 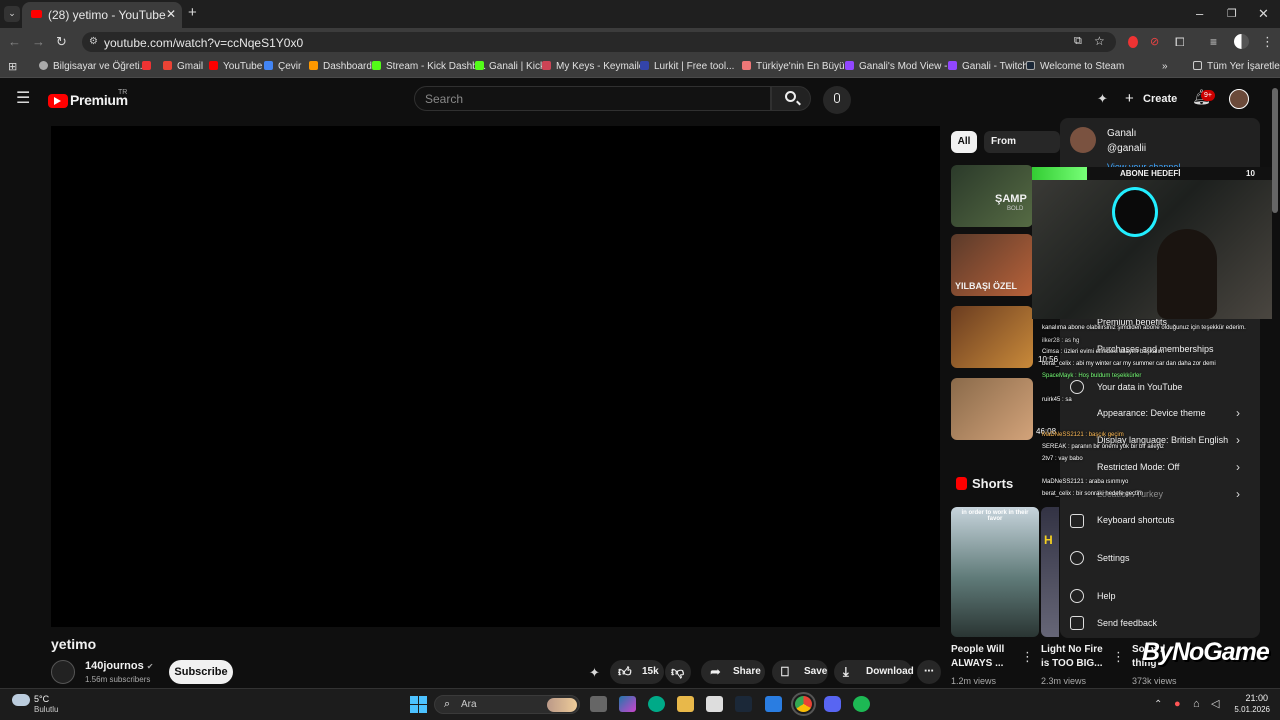 I want to click on ask-sparkle-icon: ✦, so click(x=594, y=673).